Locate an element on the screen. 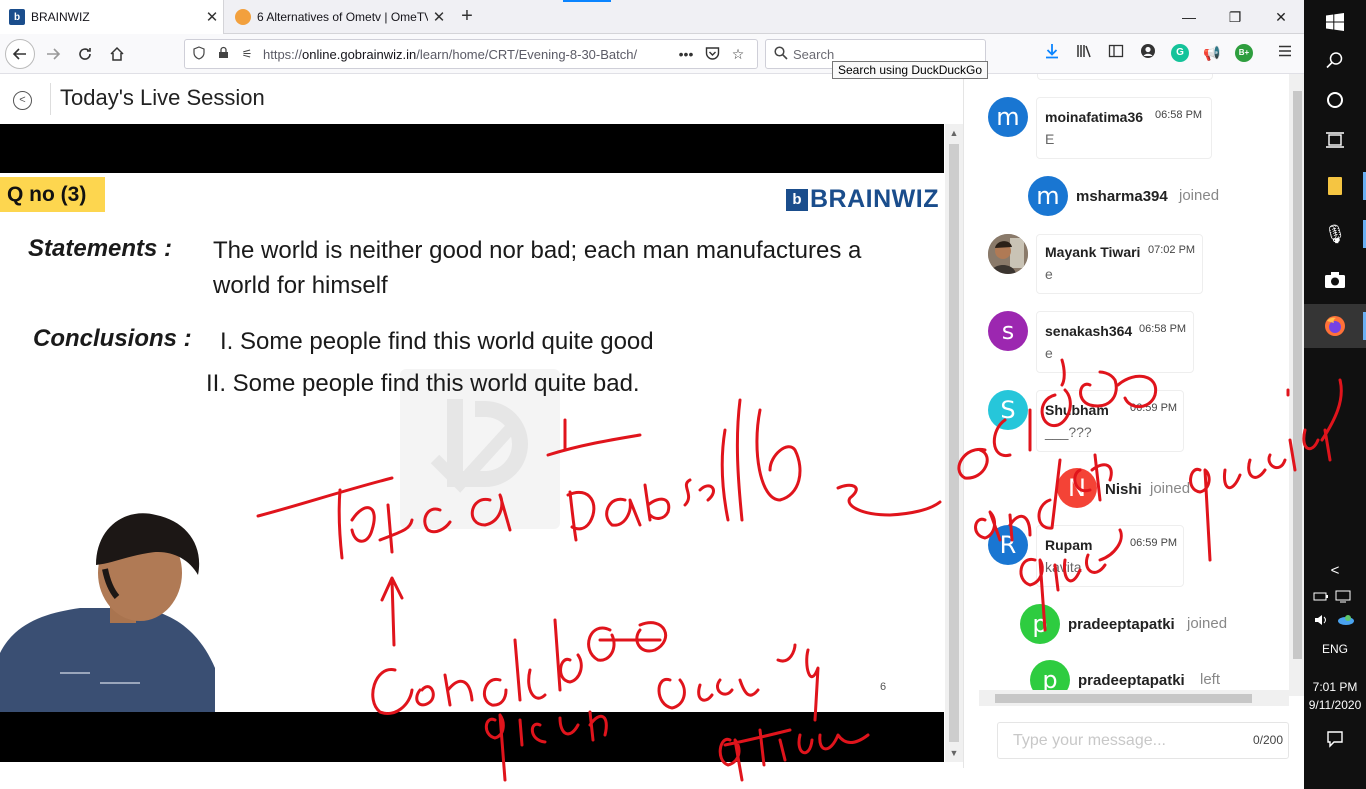 The width and height of the screenshot is (1366, 789). tab-brainwiz: b BRAINWIZ ✕ is located at coordinates (112, 17).